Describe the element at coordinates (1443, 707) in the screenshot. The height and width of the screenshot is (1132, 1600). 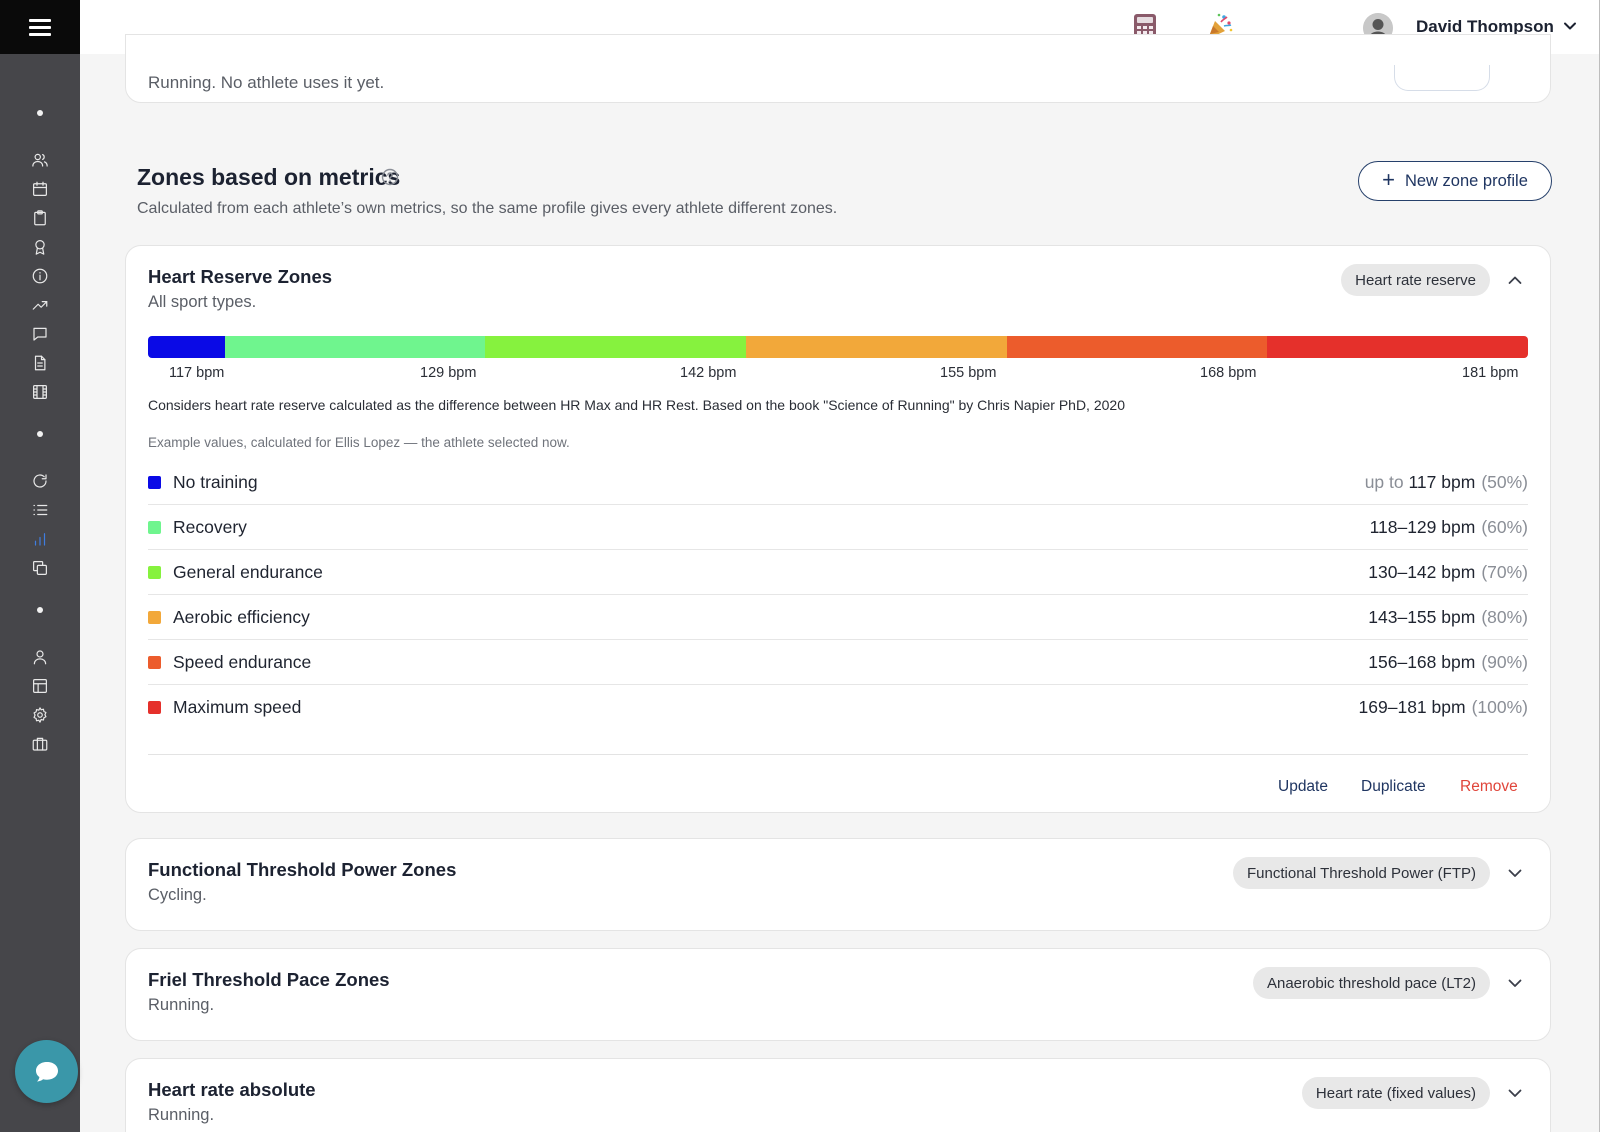
I see `zone-value: 169–181 bpm (100%)` at that location.